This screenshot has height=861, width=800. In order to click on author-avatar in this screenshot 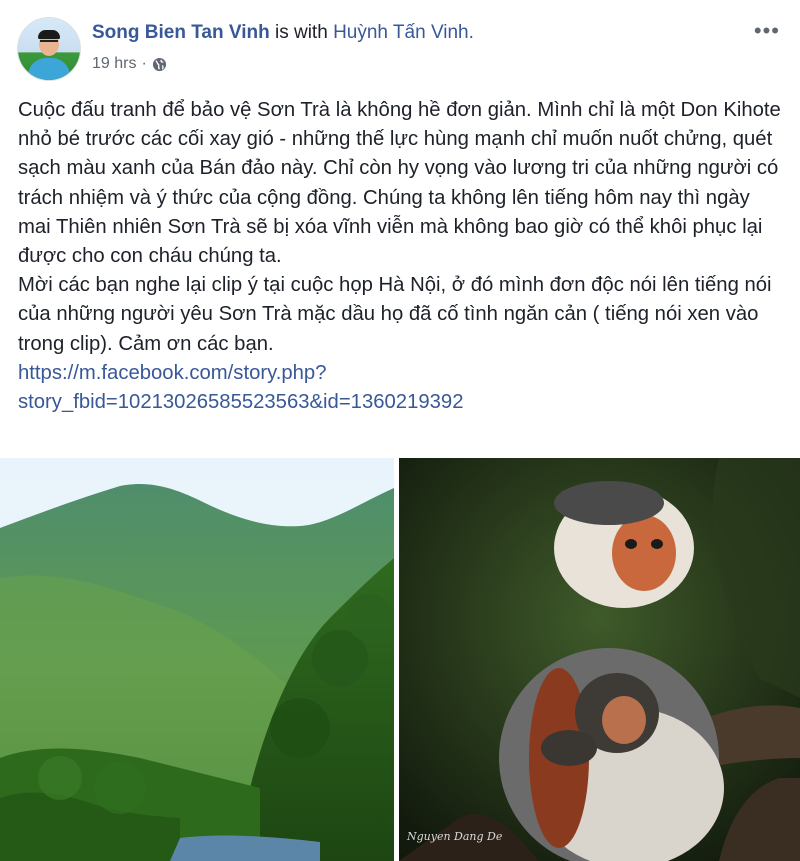, I will do `click(49, 49)`.